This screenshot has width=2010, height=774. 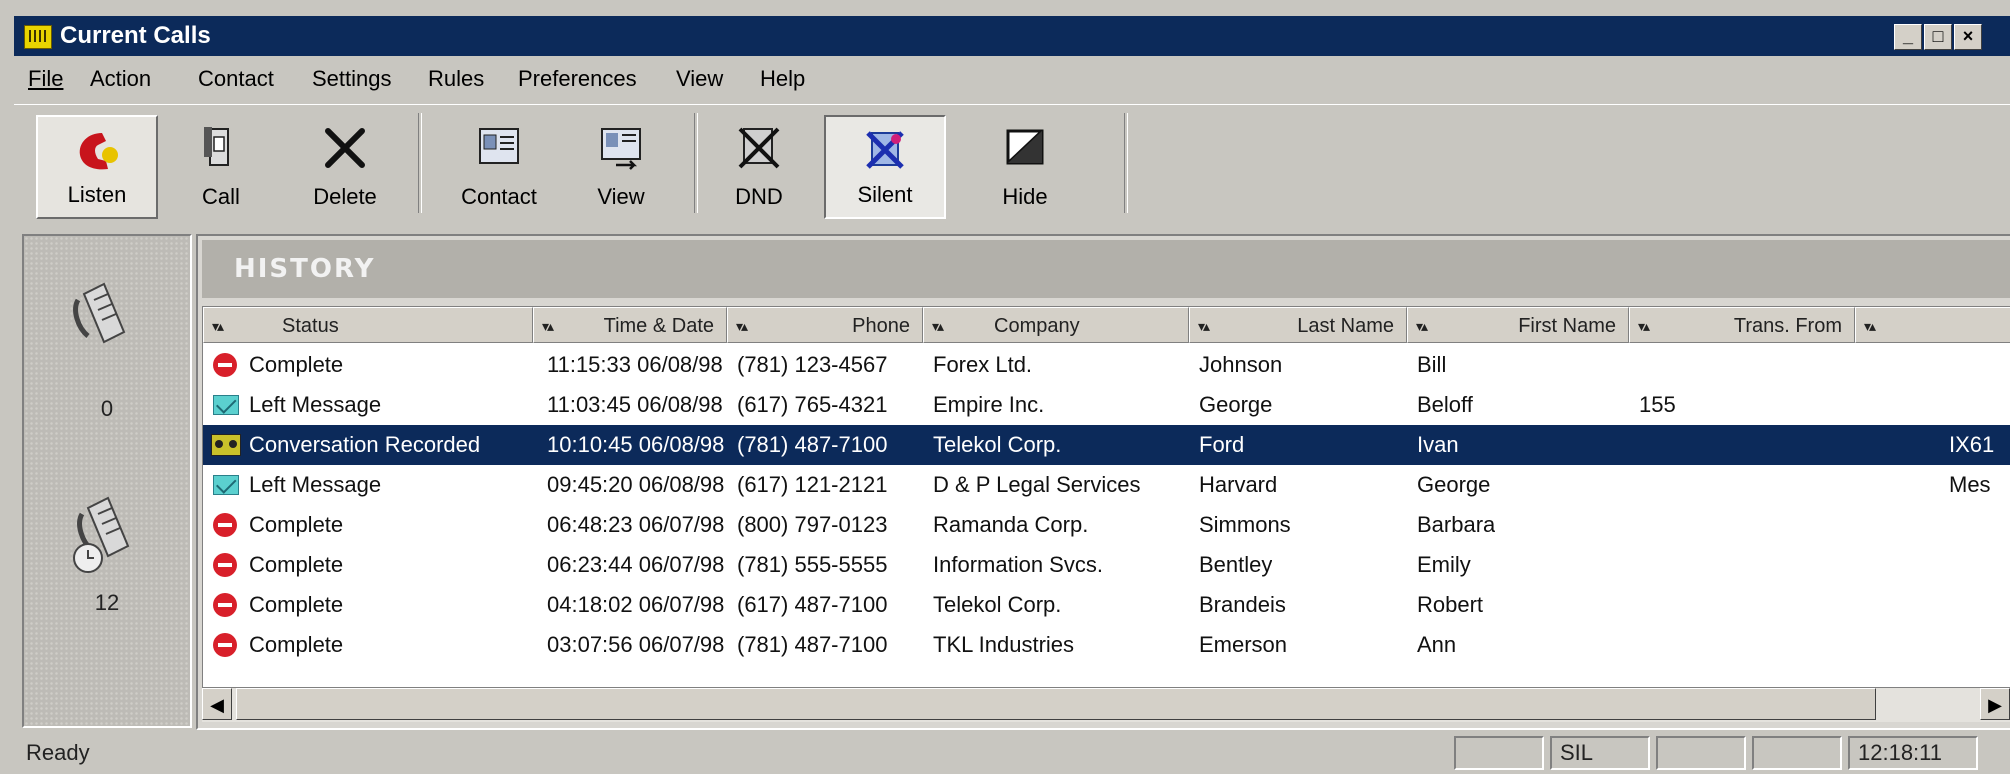 What do you see at coordinates (499, 146) in the screenshot?
I see `contact-card-icon` at bounding box center [499, 146].